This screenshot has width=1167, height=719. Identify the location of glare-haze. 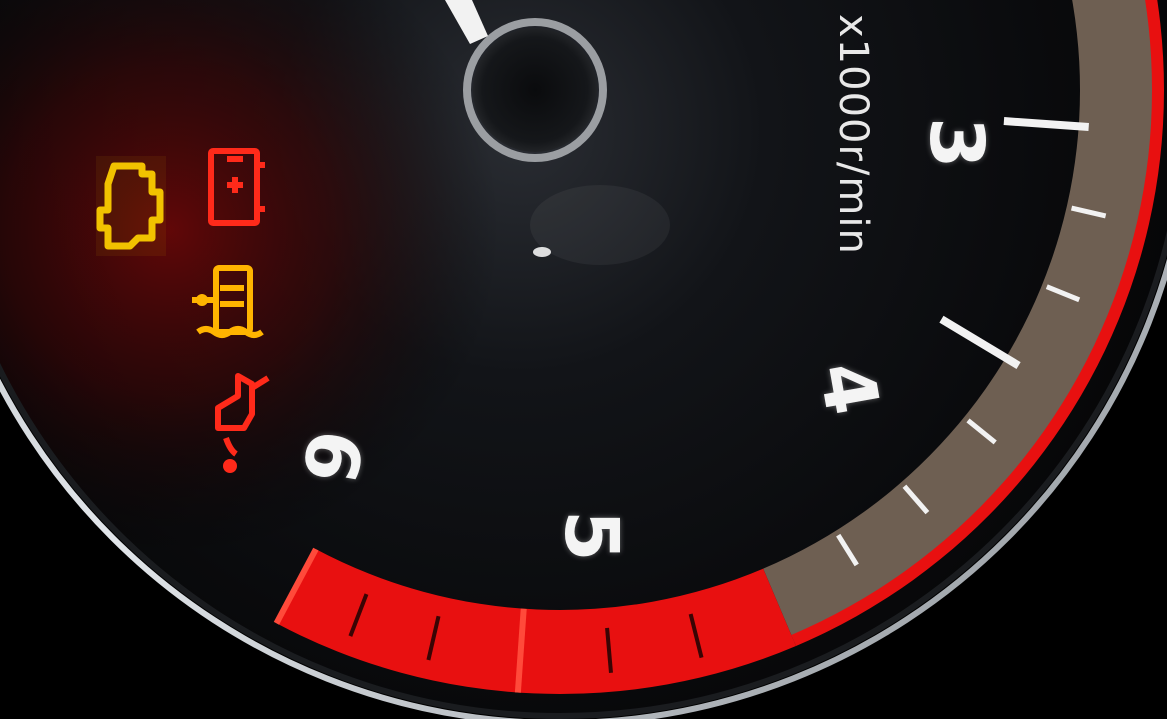
(600, 225).